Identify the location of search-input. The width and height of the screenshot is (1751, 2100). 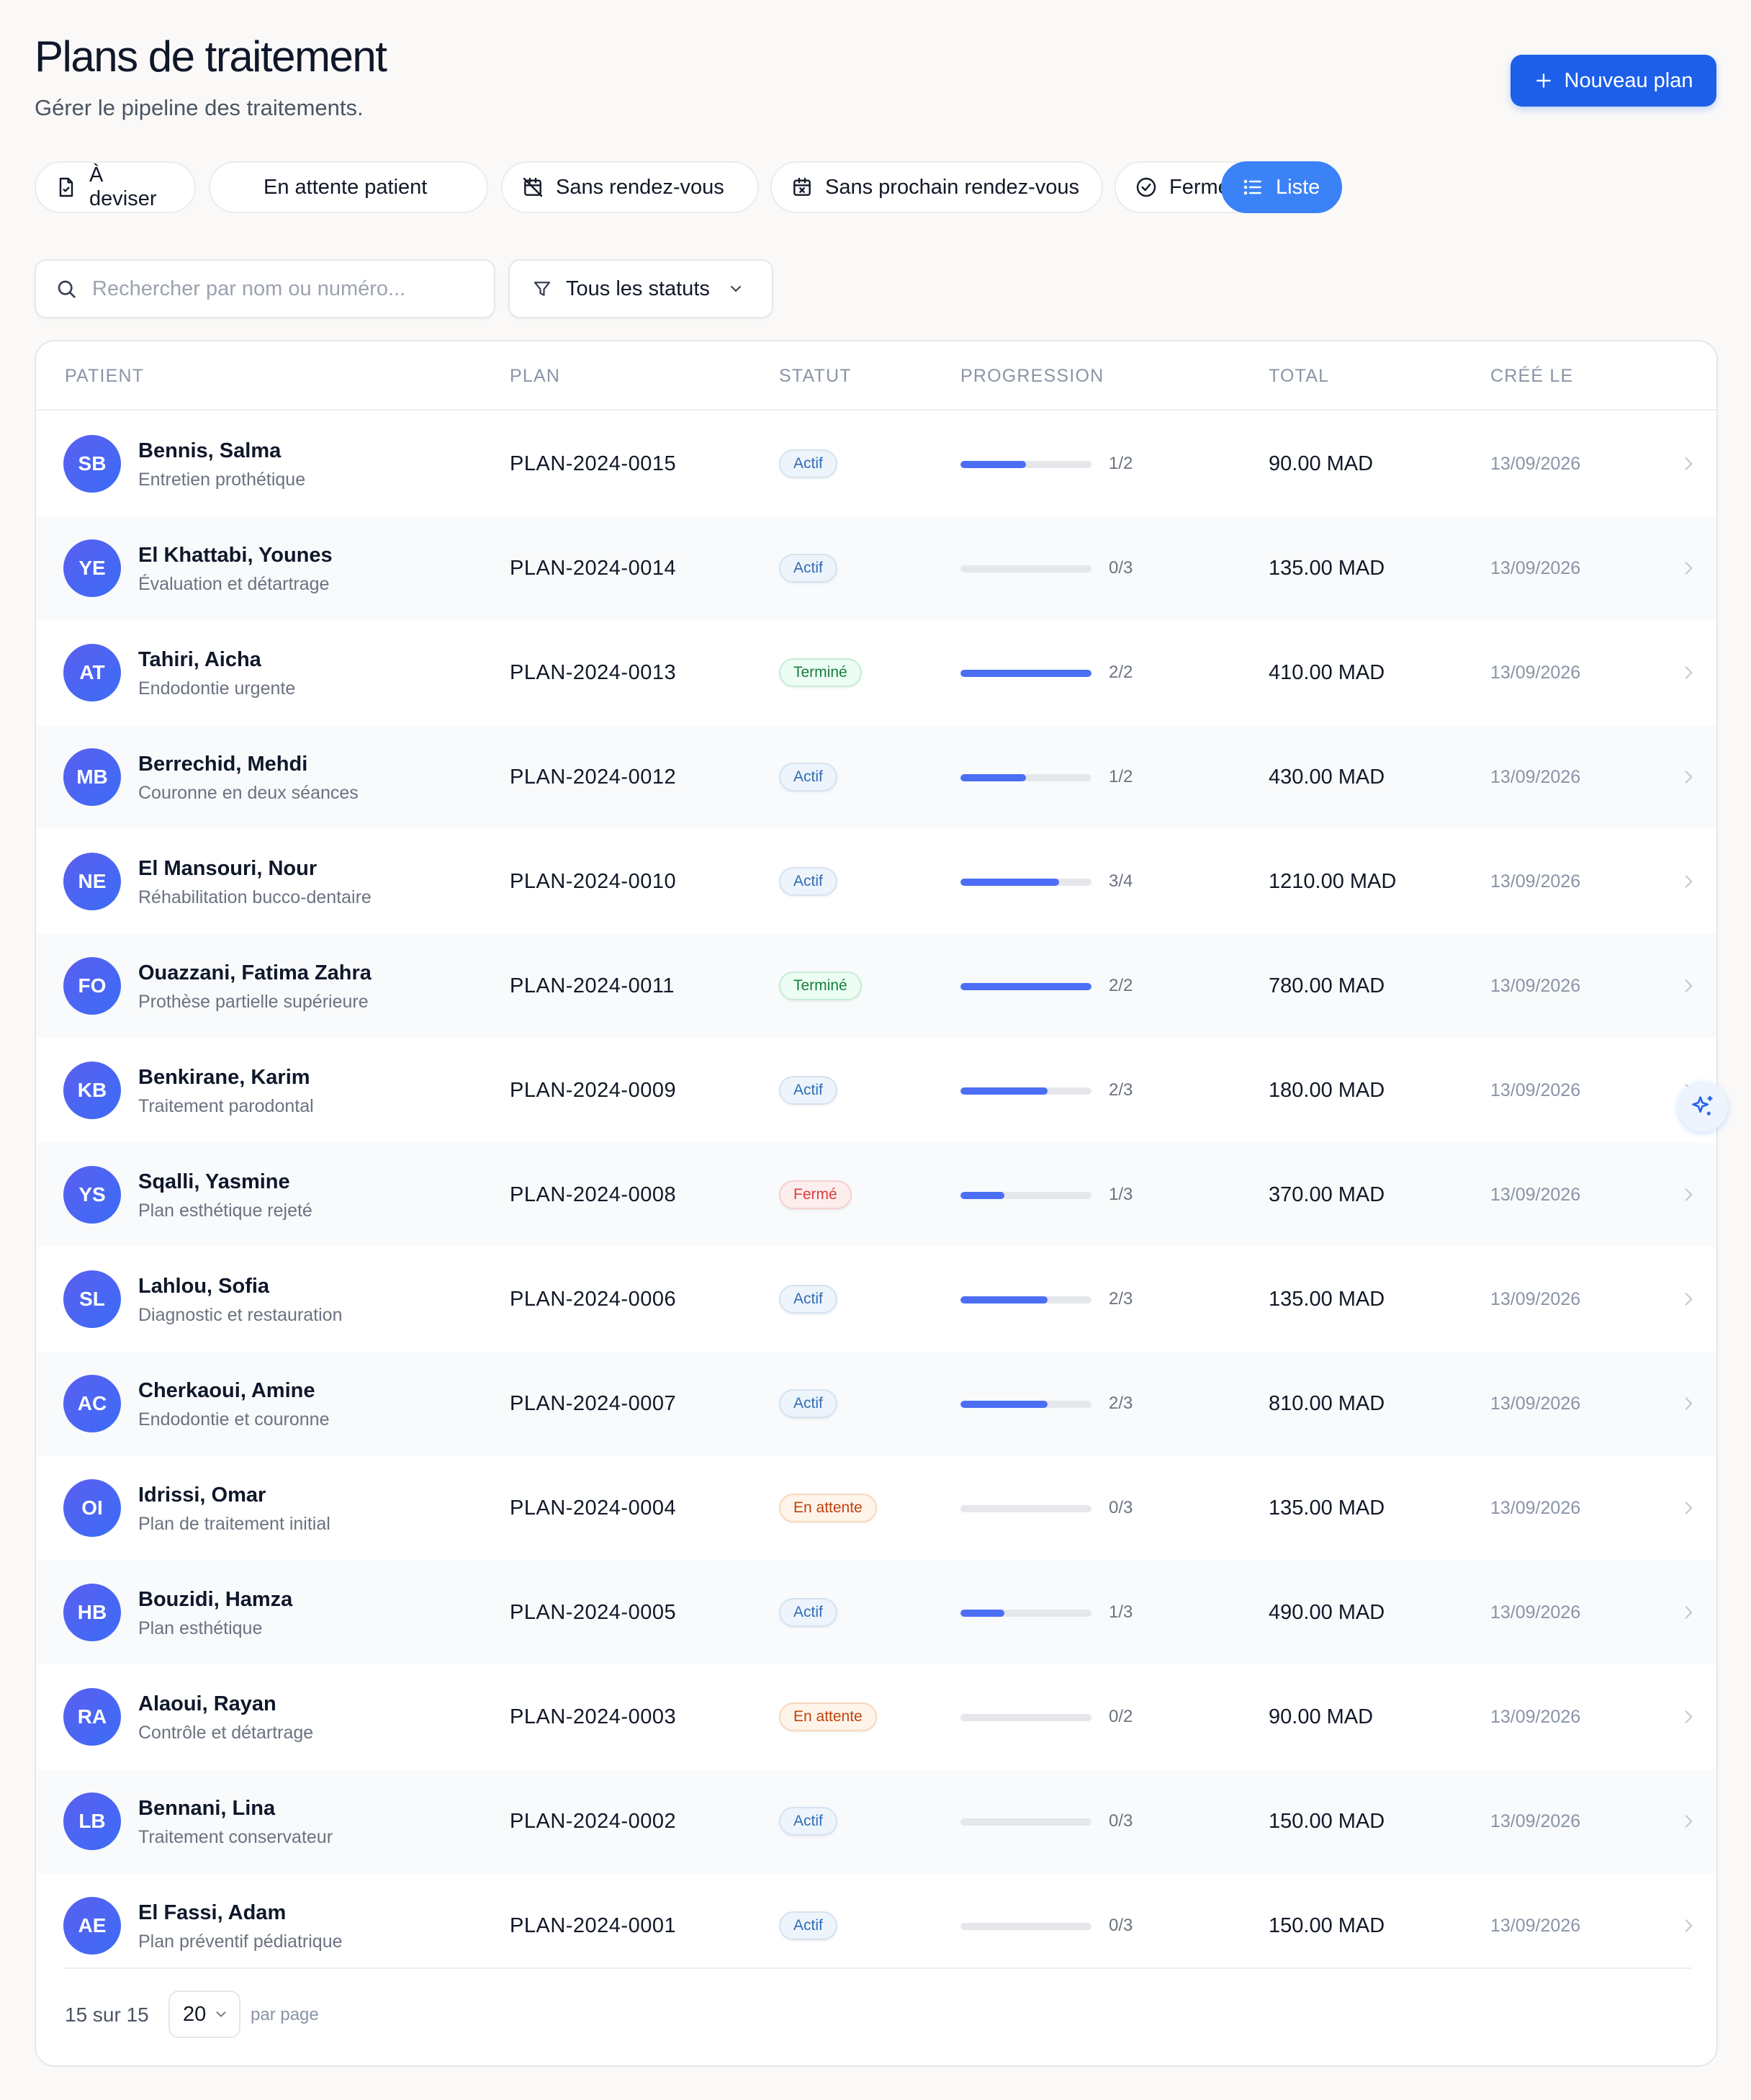
(279, 289).